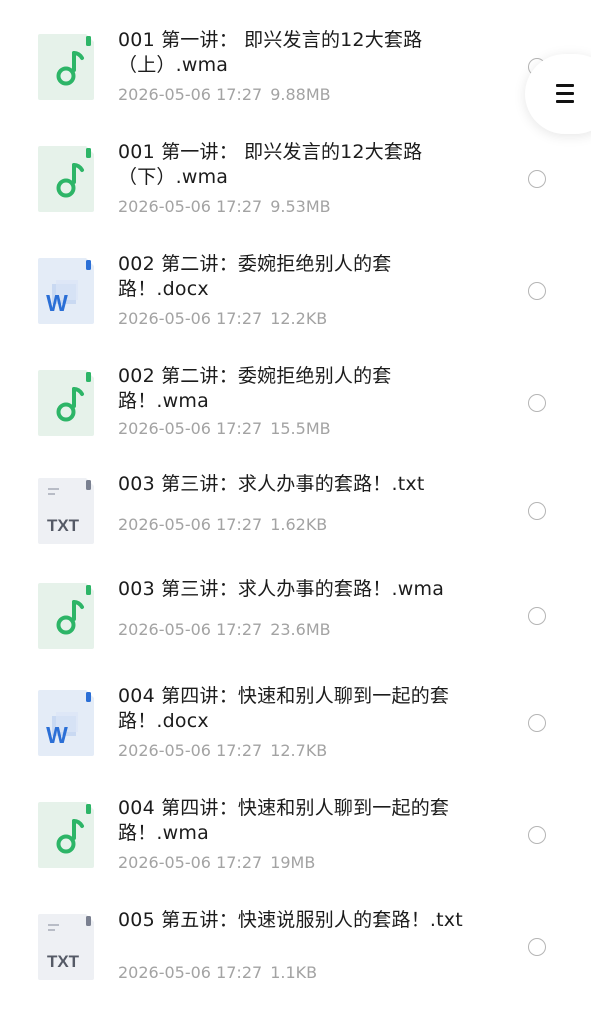 The height and width of the screenshot is (1024, 591). Describe the element at coordinates (299, 318) in the screenshot. I see `file-size: 12.2KB` at that location.